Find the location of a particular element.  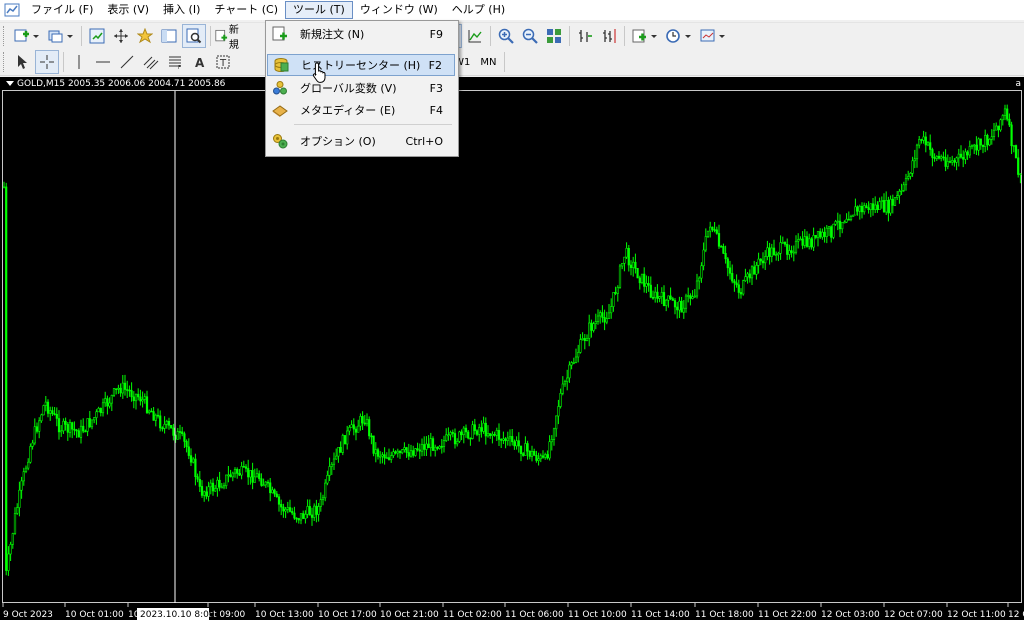

horizontal-line-icon is located at coordinates (103, 62).